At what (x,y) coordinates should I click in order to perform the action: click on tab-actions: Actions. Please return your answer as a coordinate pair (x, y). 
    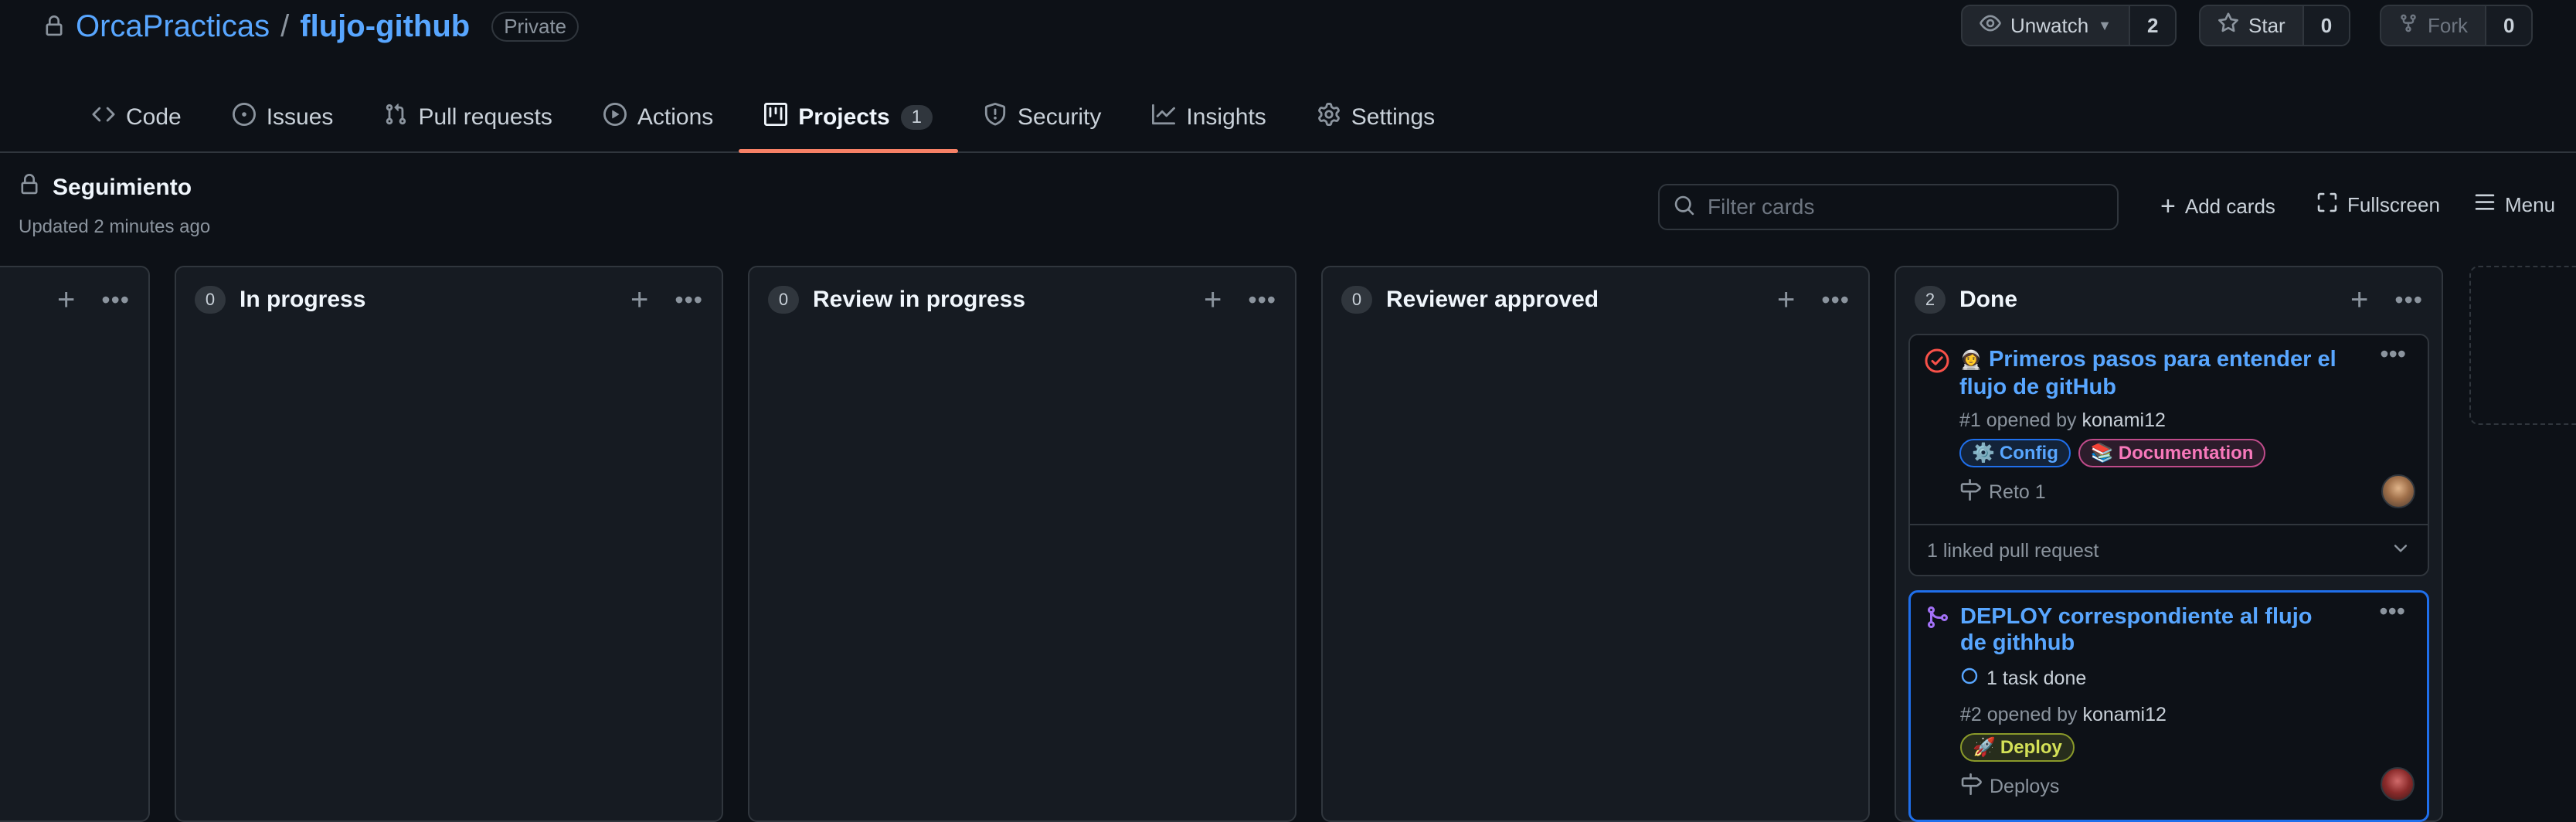
    Looking at the image, I should click on (658, 117).